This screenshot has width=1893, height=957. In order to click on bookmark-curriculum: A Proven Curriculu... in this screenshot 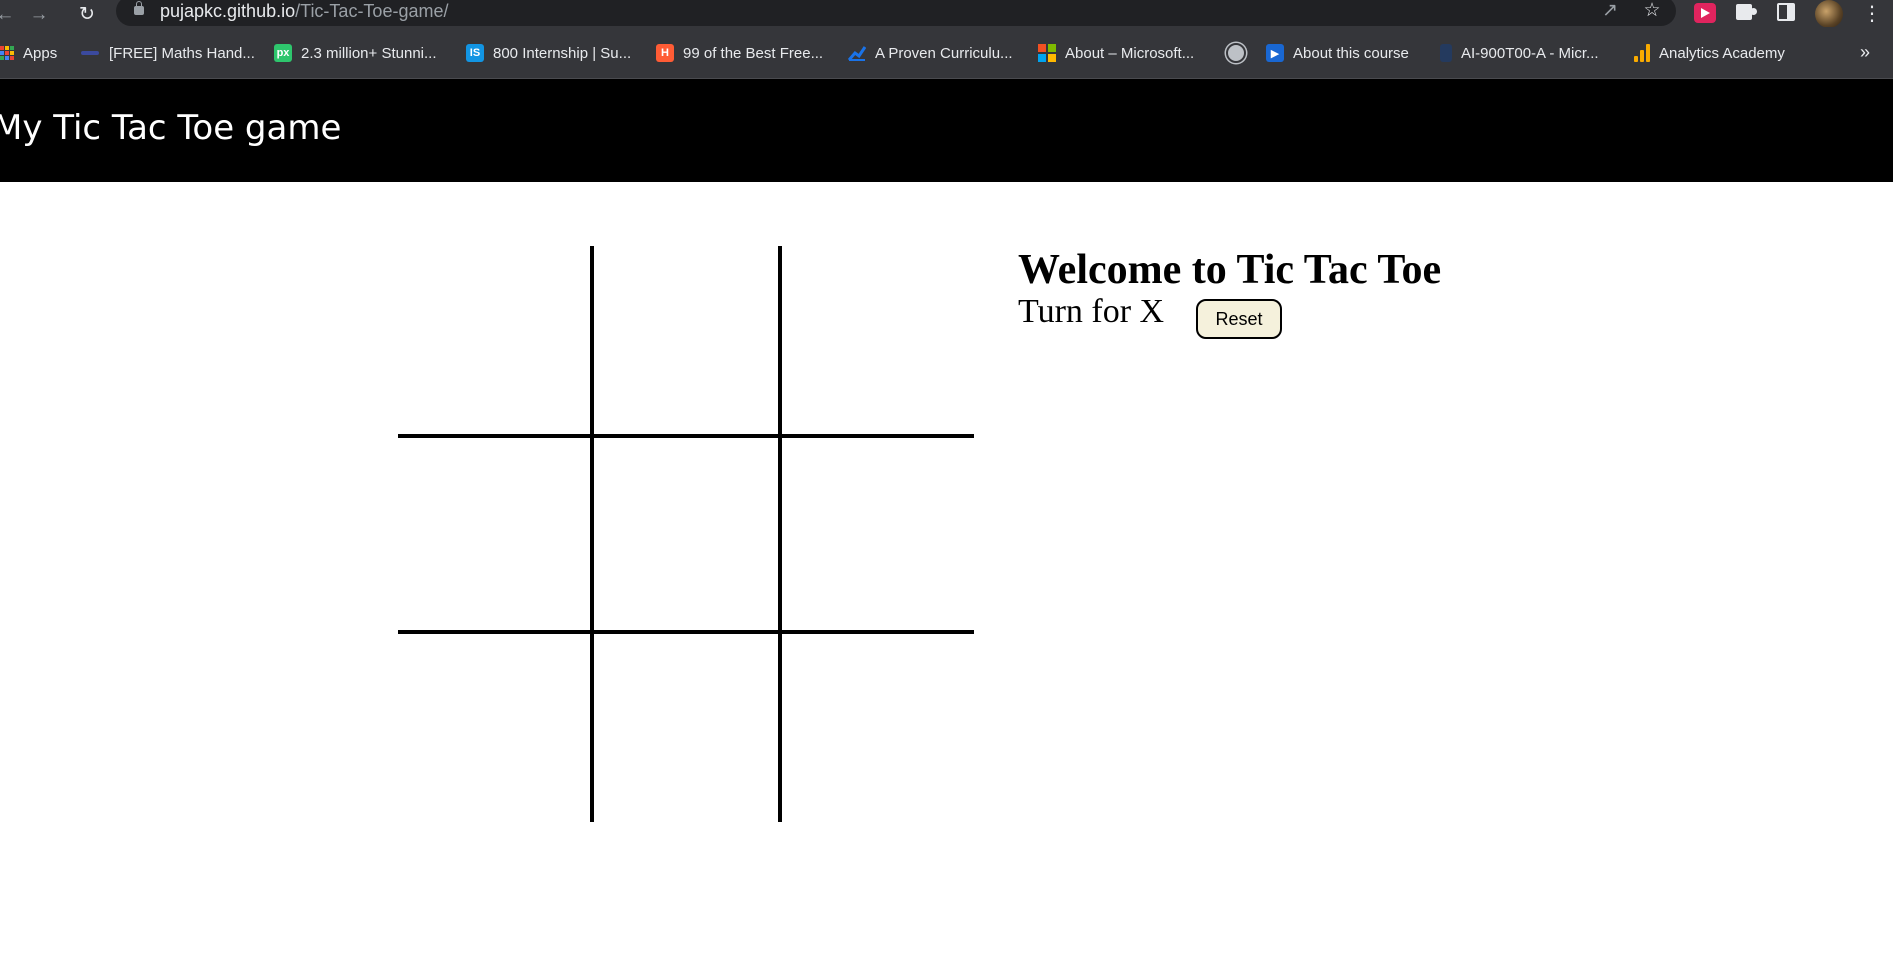, I will do `click(930, 53)`.